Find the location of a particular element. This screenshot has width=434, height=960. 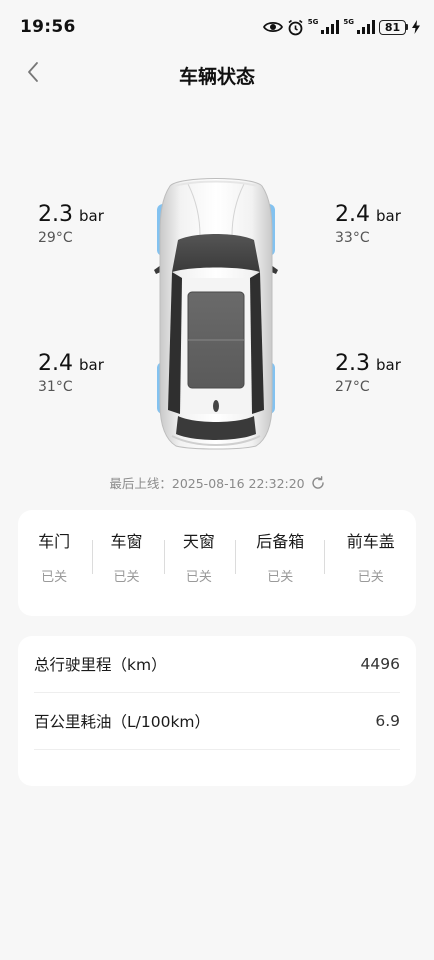

signal1-label: 5G is located at coordinates (313, 21).